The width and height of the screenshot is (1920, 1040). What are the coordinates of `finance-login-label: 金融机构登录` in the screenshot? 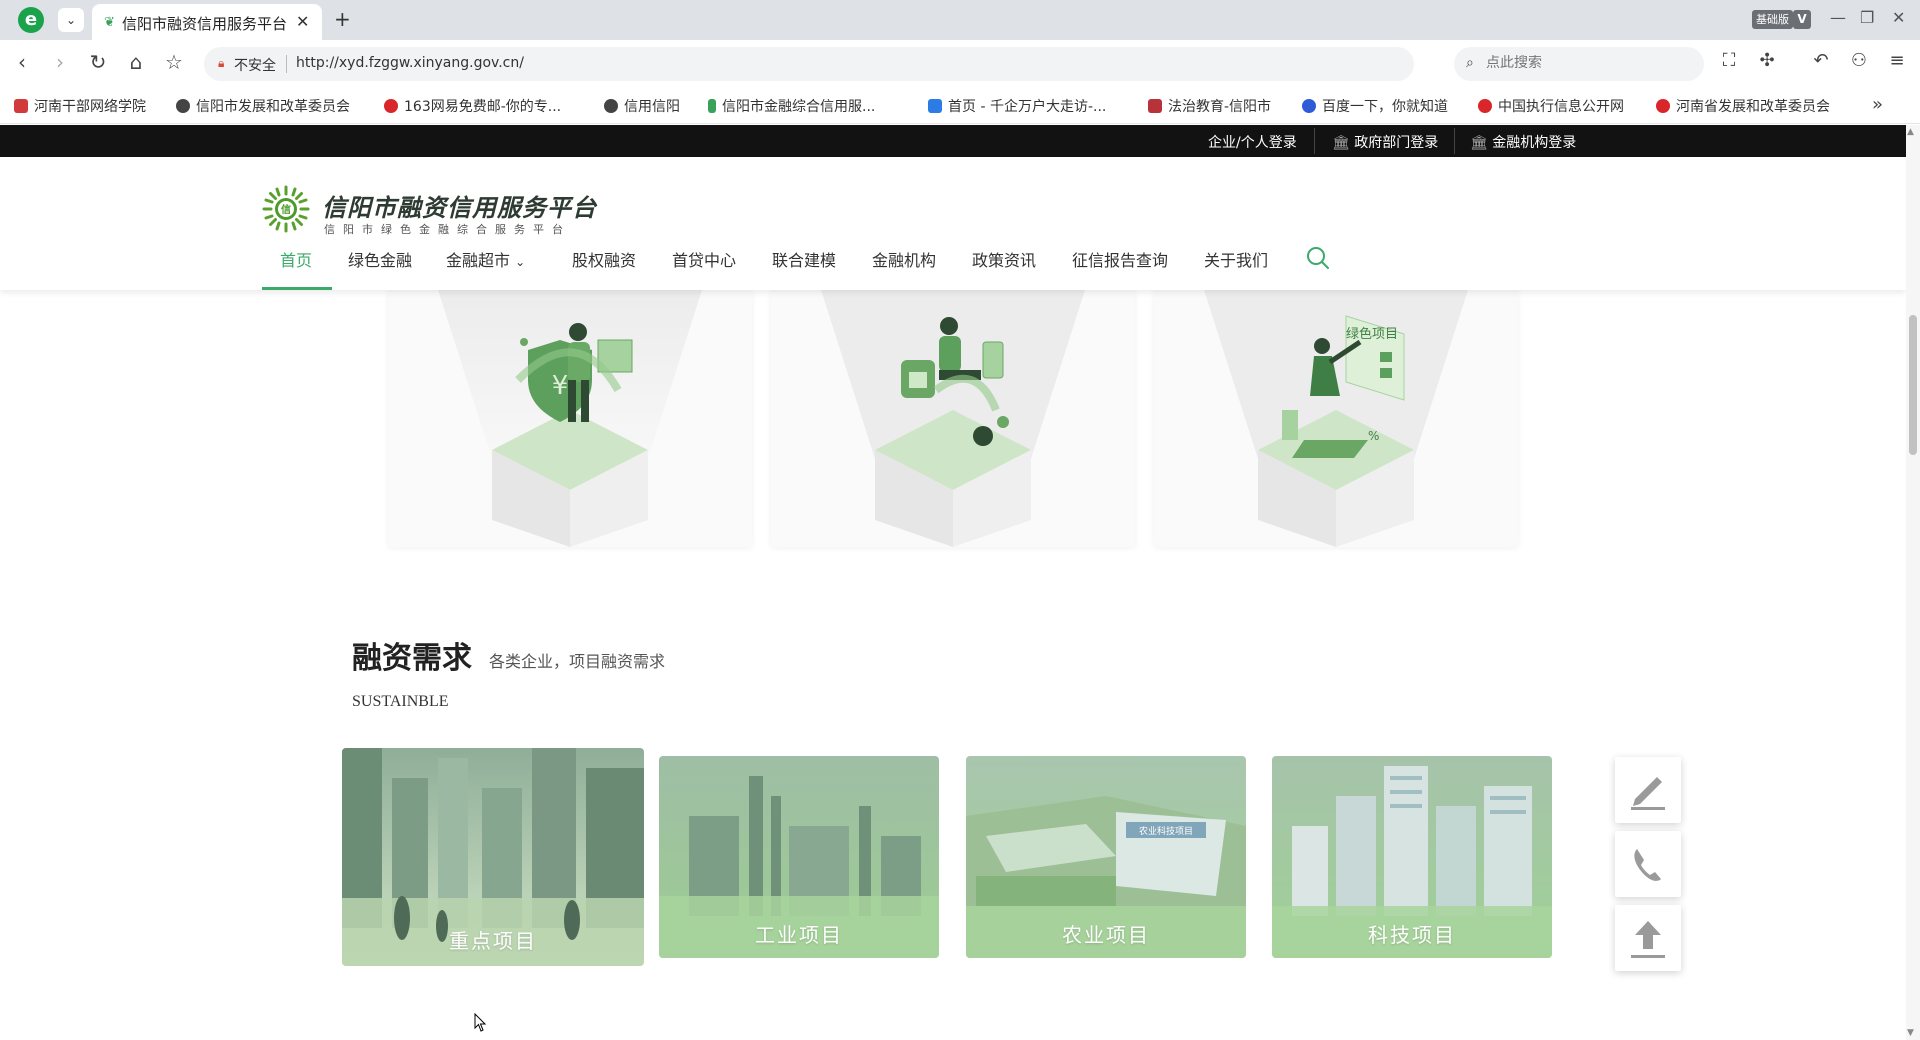 It's located at (1534, 143).